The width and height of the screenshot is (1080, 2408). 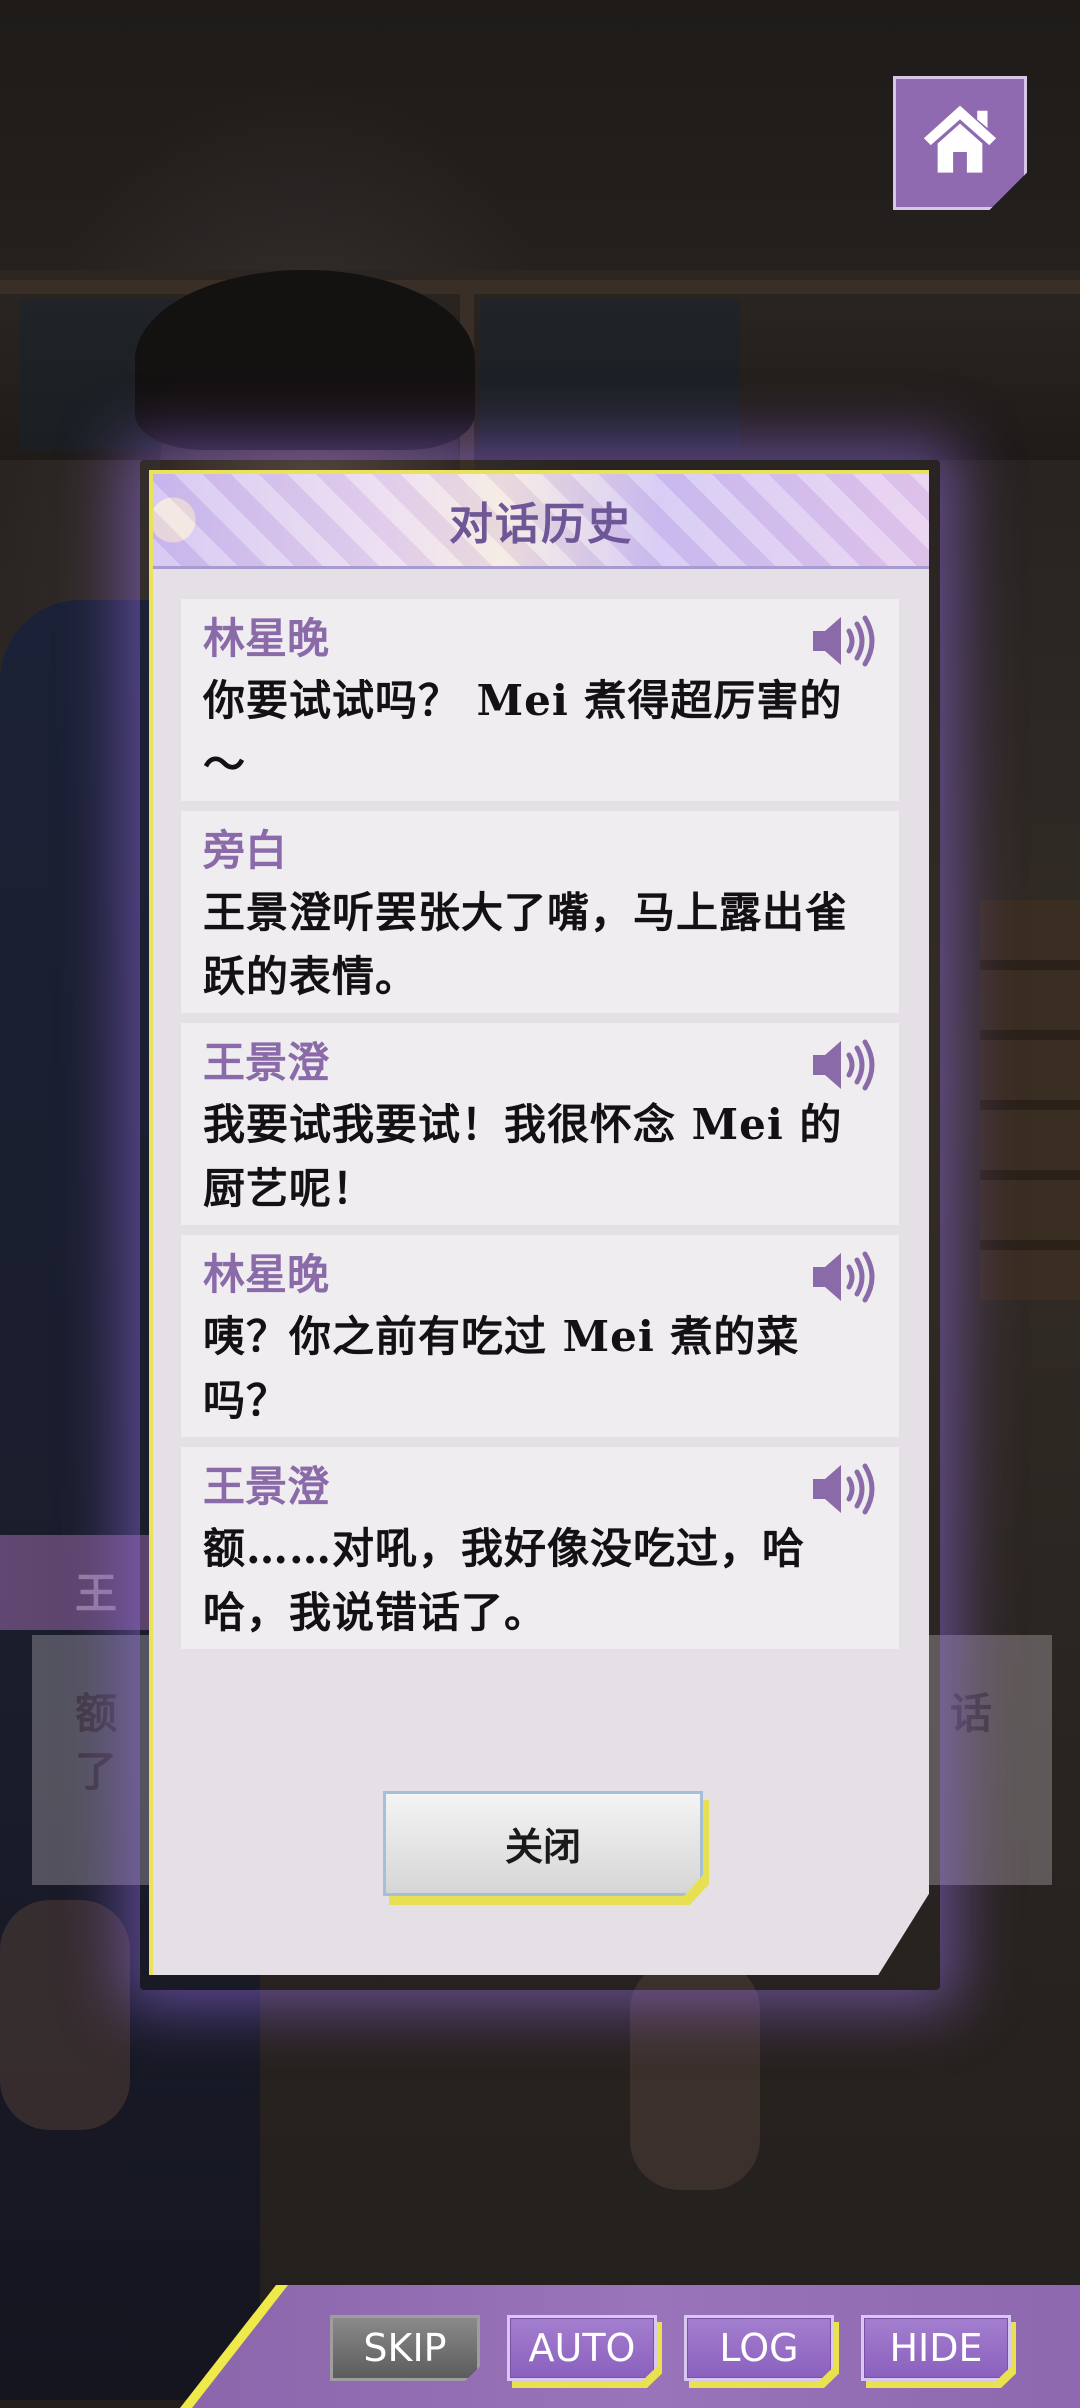 I want to click on log-entry: 王景澄 额……对吼，我好像没吃过，哈哈，我说错话了。, so click(x=540, y=1548).